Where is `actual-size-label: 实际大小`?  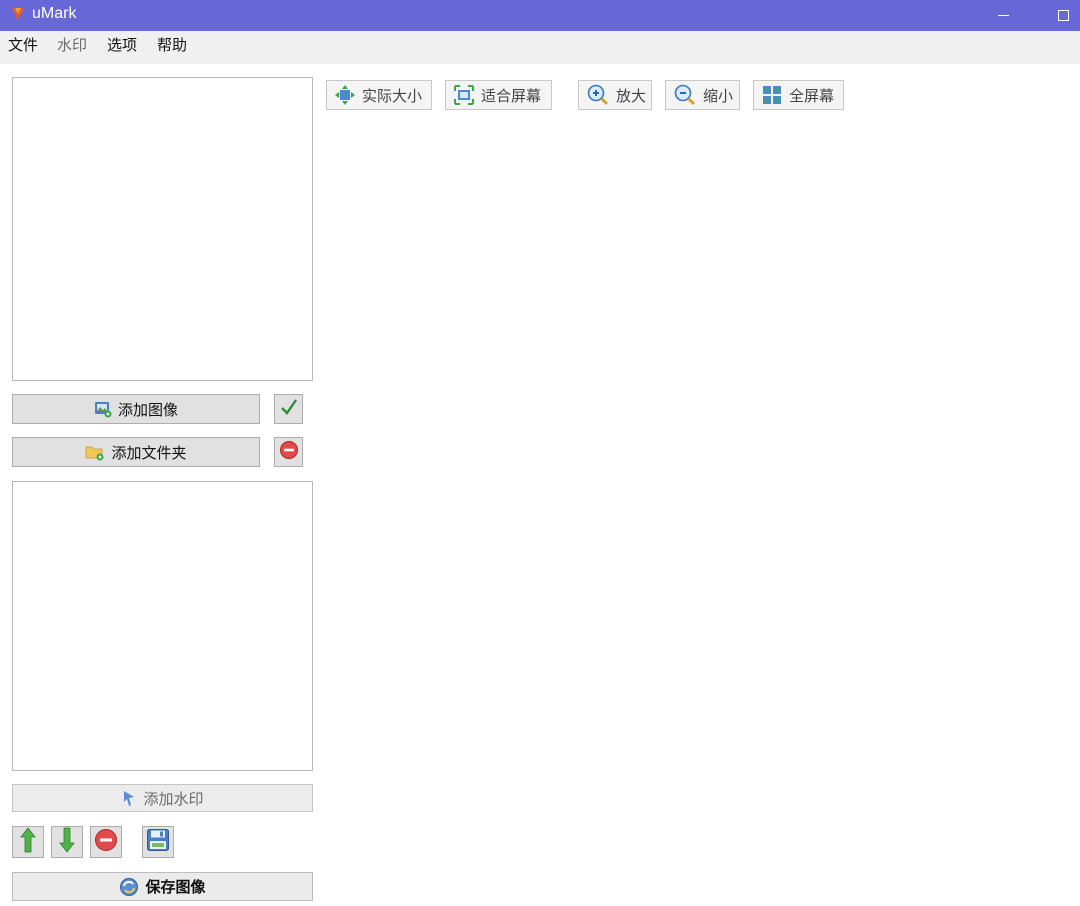
actual-size-label: 实际大小 is located at coordinates (392, 95).